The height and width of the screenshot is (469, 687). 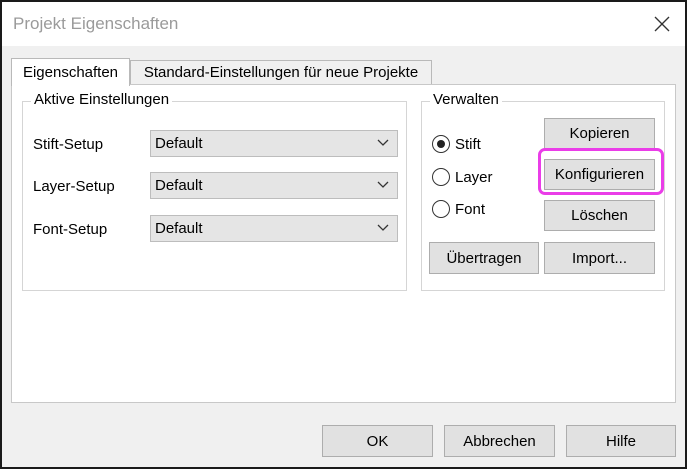 I want to click on loeschen-button: Löschen, so click(x=599, y=215).